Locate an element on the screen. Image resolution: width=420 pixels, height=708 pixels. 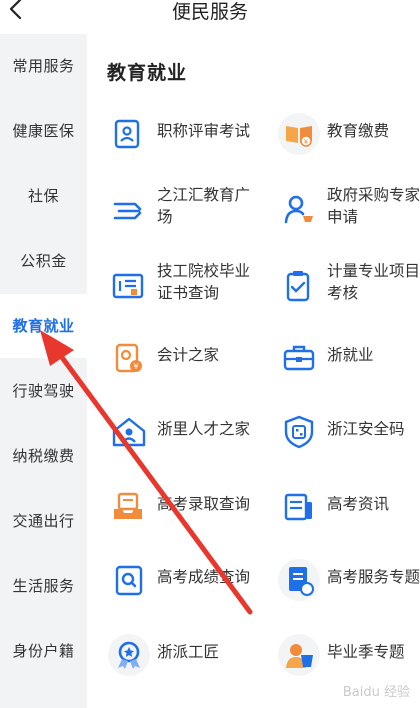
service-gaokao-news: 高考资讯 is located at coordinates (348, 507).